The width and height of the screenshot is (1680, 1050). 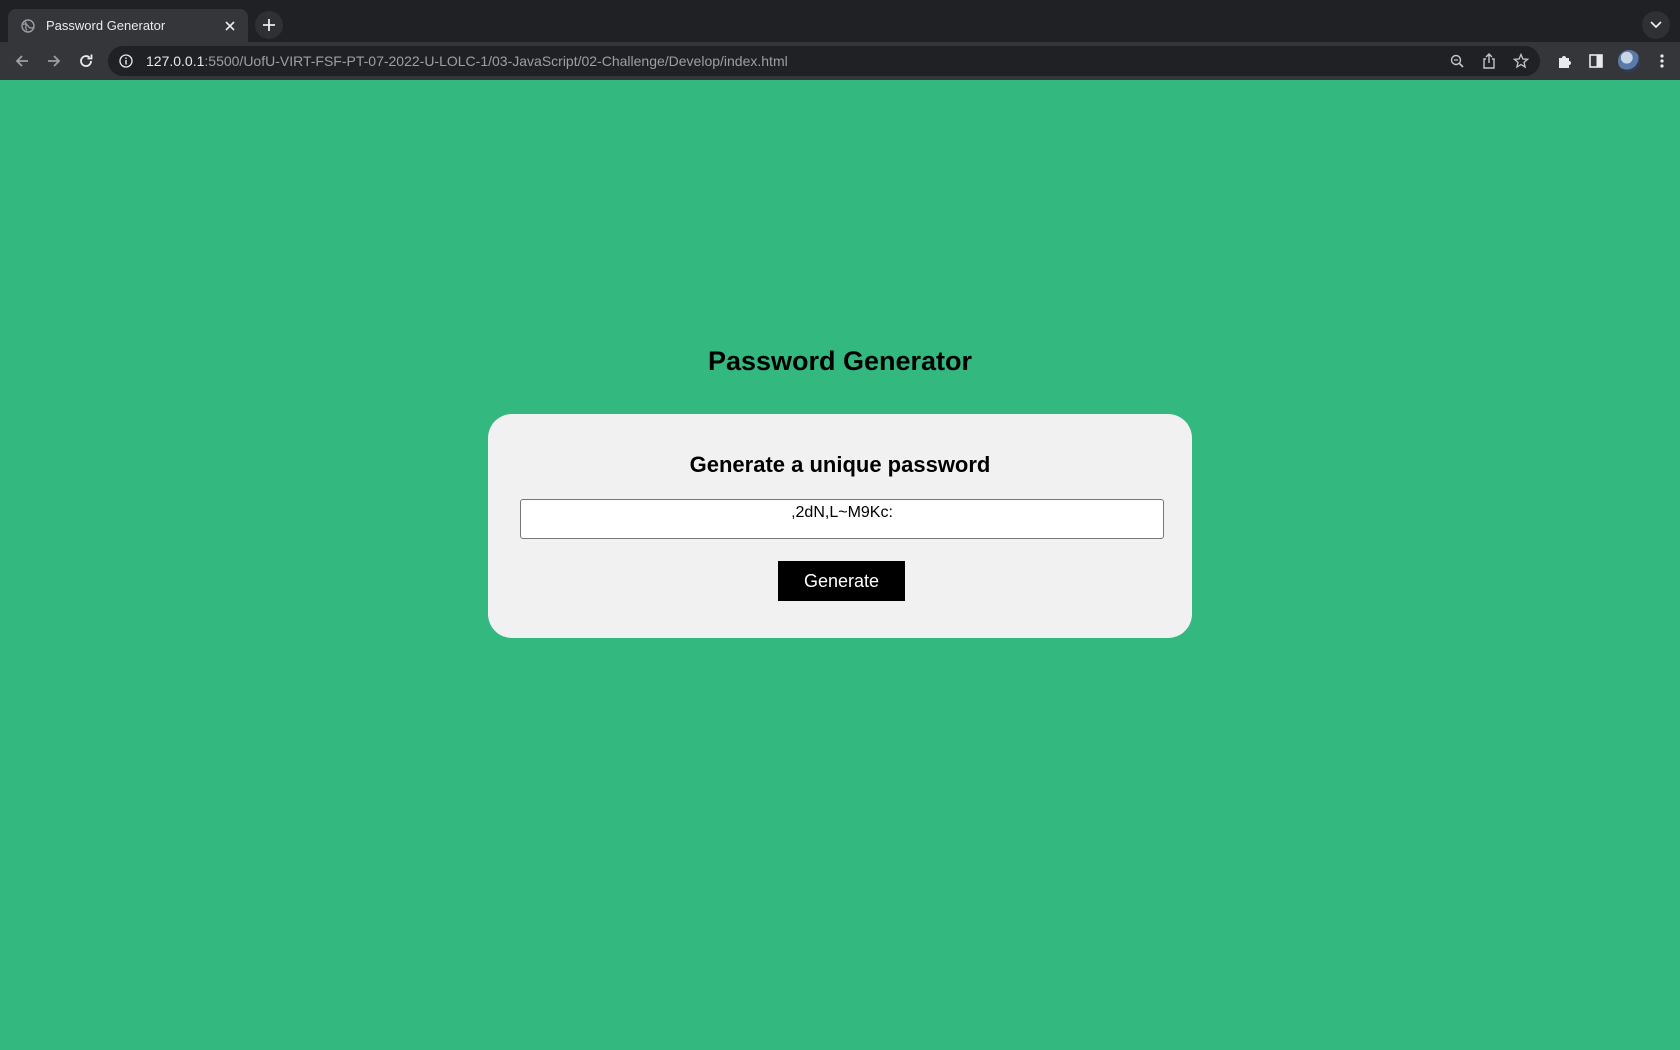 I want to click on kebab-menu-icon, so click(x=1662, y=61).